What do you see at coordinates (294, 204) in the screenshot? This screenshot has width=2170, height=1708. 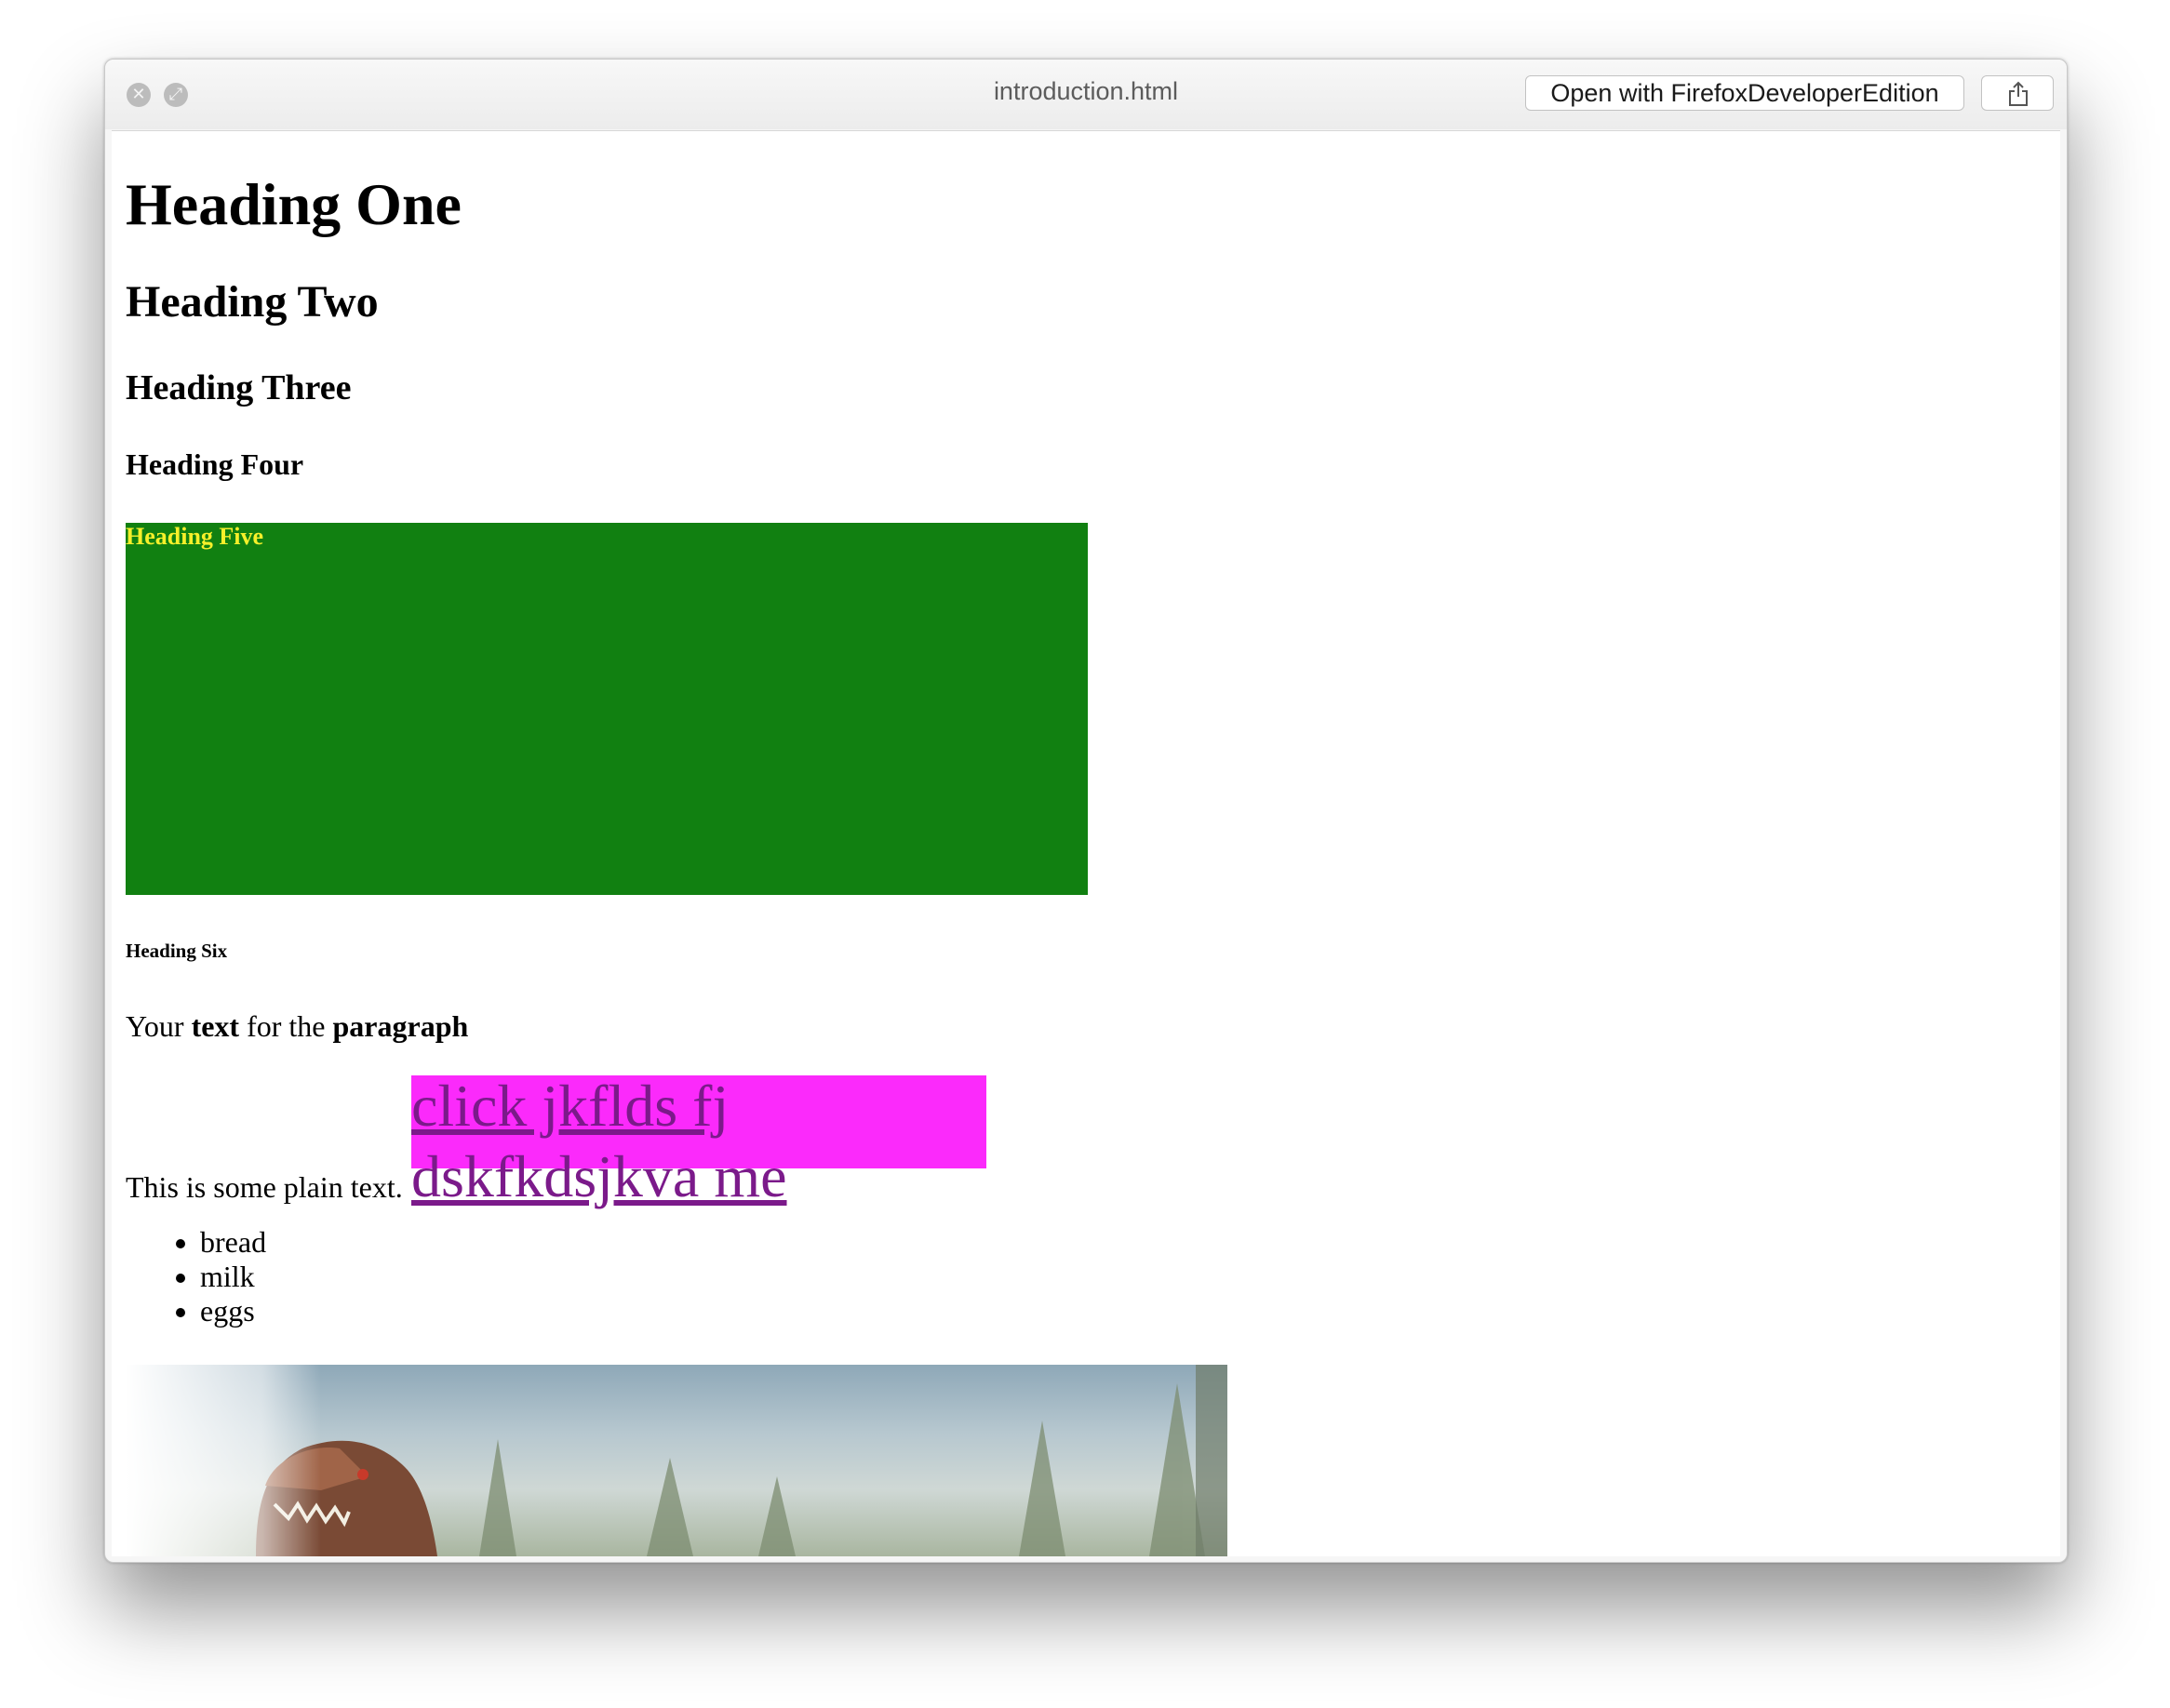 I see `heading-one: Heading One` at bounding box center [294, 204].